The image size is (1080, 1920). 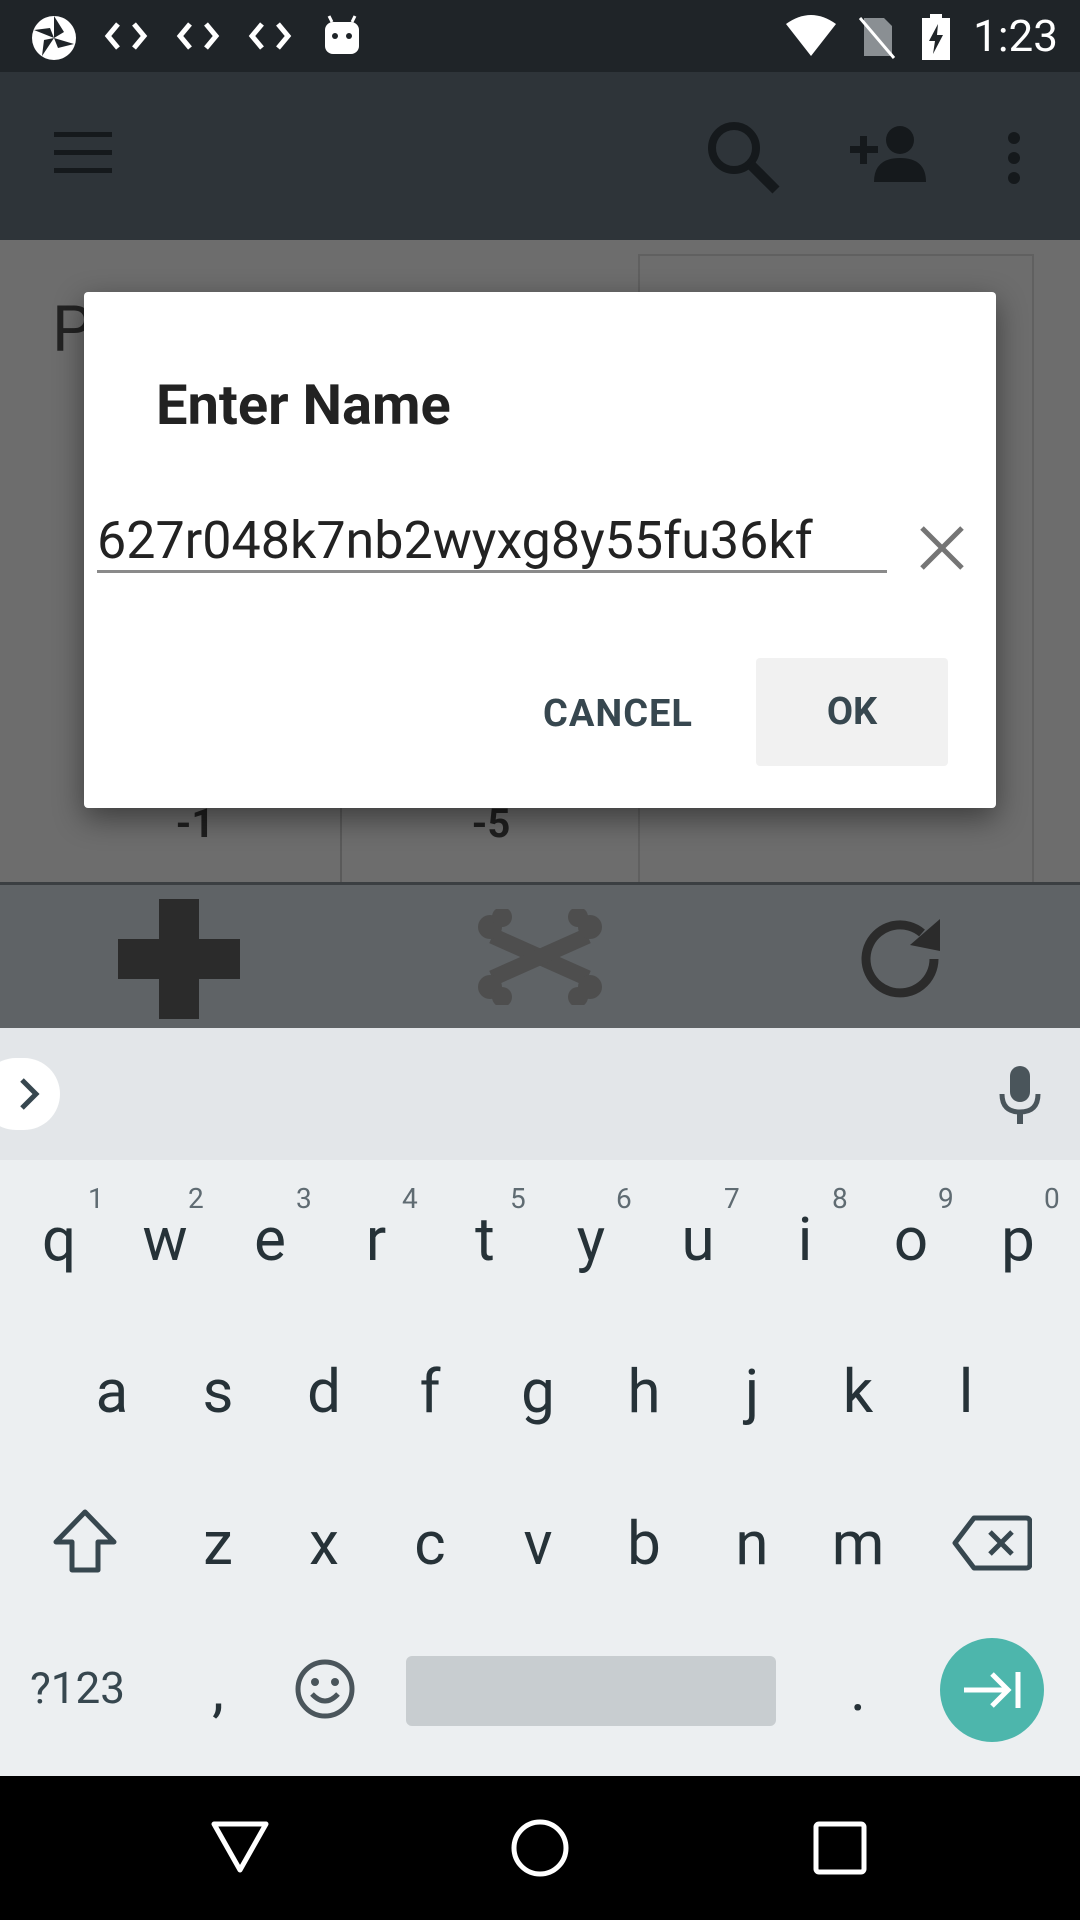 I want to click on expand-toolbar-button, so click(x=30, y=1094).